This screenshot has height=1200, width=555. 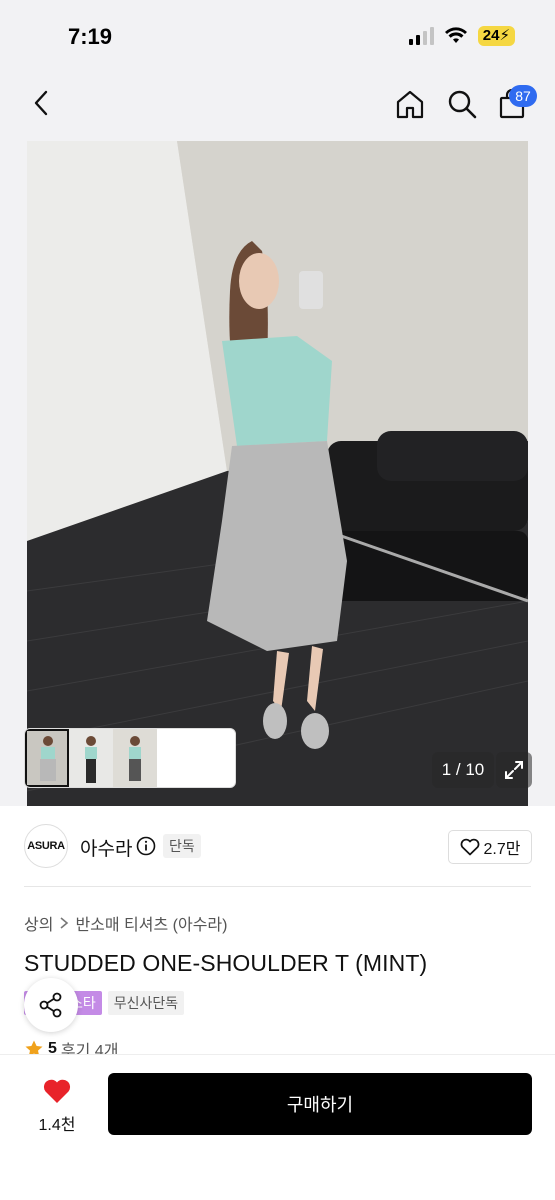 I want to click on home-button, so click(x=410, y=104).